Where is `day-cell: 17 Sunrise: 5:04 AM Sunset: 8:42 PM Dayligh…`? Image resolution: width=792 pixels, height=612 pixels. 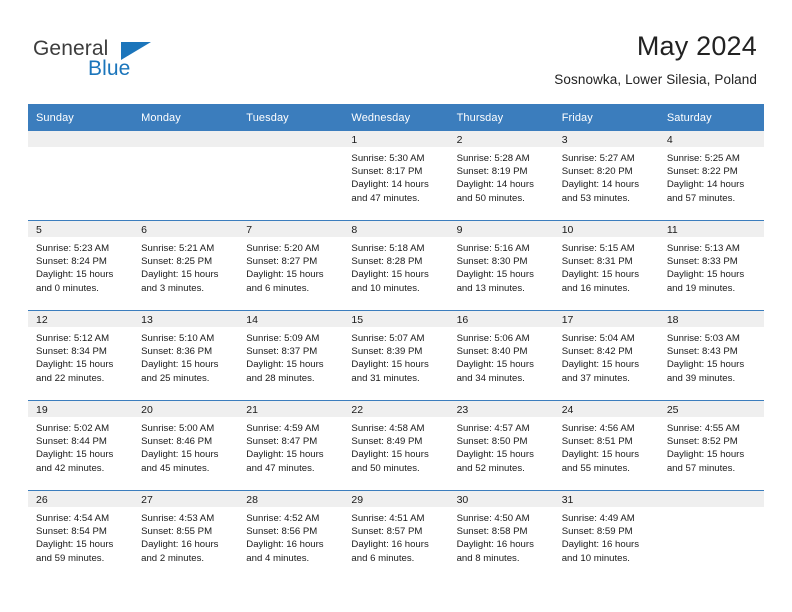 day-cell: 17 Sunrise: 5:04 AM Sunset: 8:42 PM Dayligh… is located at coordinates (606, 355).